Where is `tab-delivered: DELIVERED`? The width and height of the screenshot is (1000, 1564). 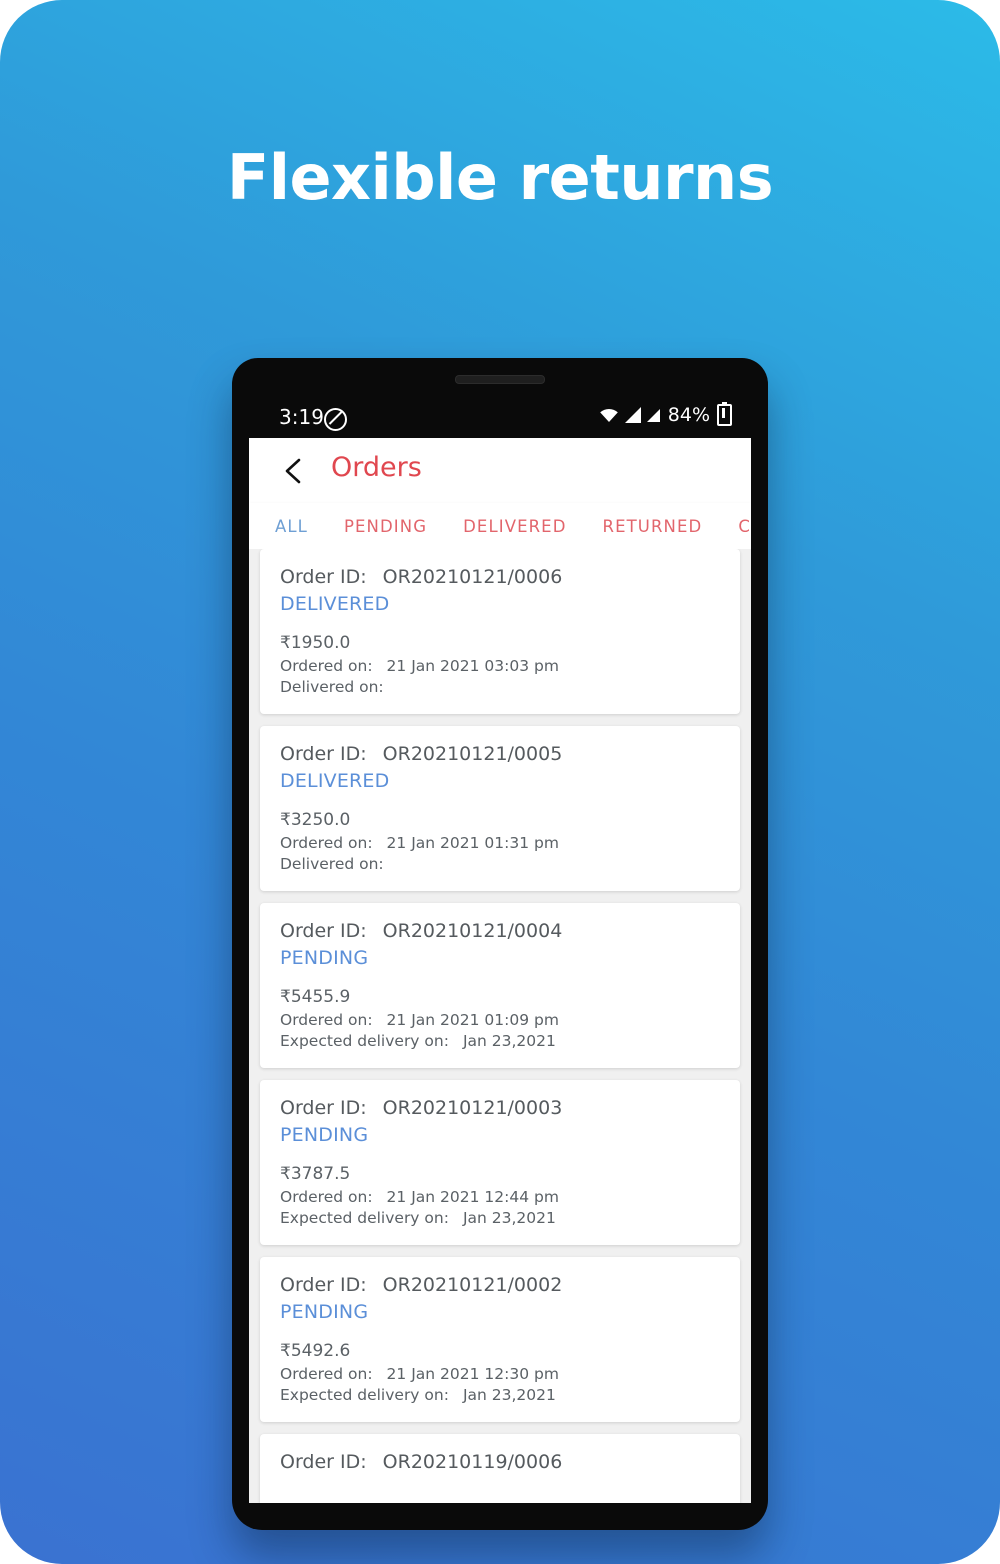
tab-delivered: DELIVERED is located at coordinates (514, 526).